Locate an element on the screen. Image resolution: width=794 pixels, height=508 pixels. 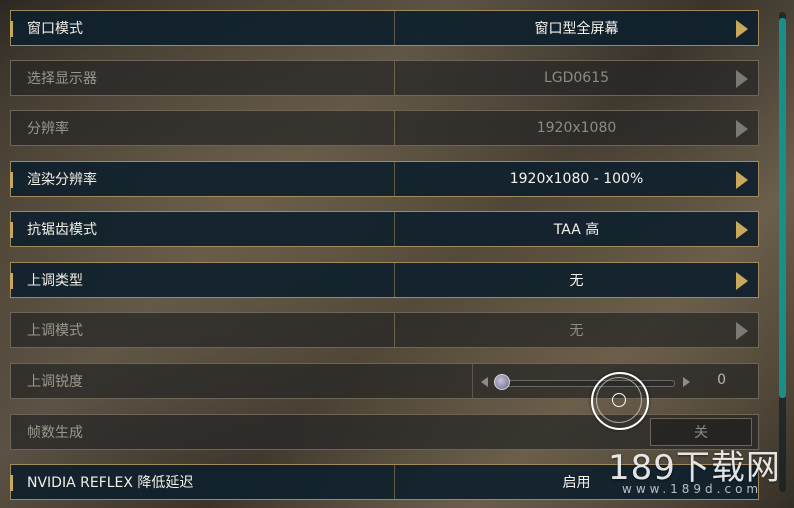
setting-value: 1920x1080 - 100% is located at coordinates (576, 179).